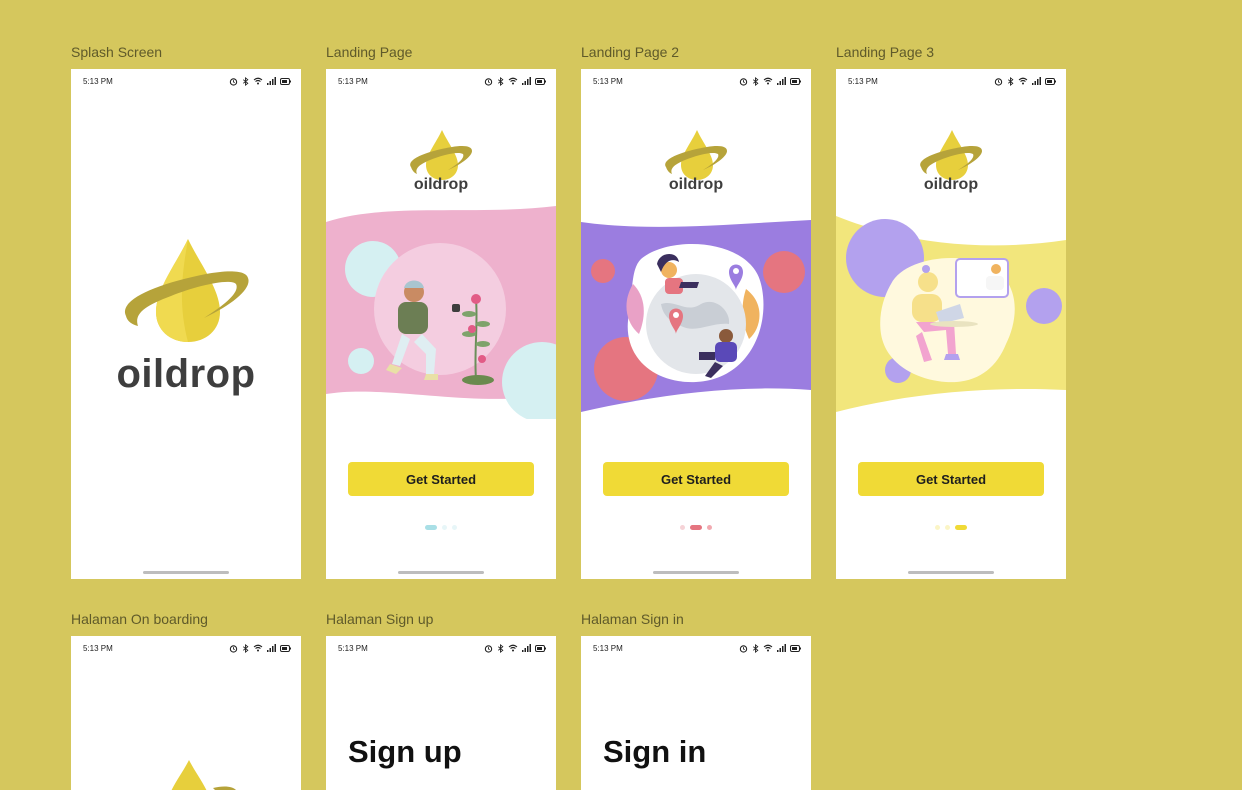 The width and height of the screenshot is (1242, 790). I want to click on onboarding-frame: 5:13 PM, so click(186, 713).